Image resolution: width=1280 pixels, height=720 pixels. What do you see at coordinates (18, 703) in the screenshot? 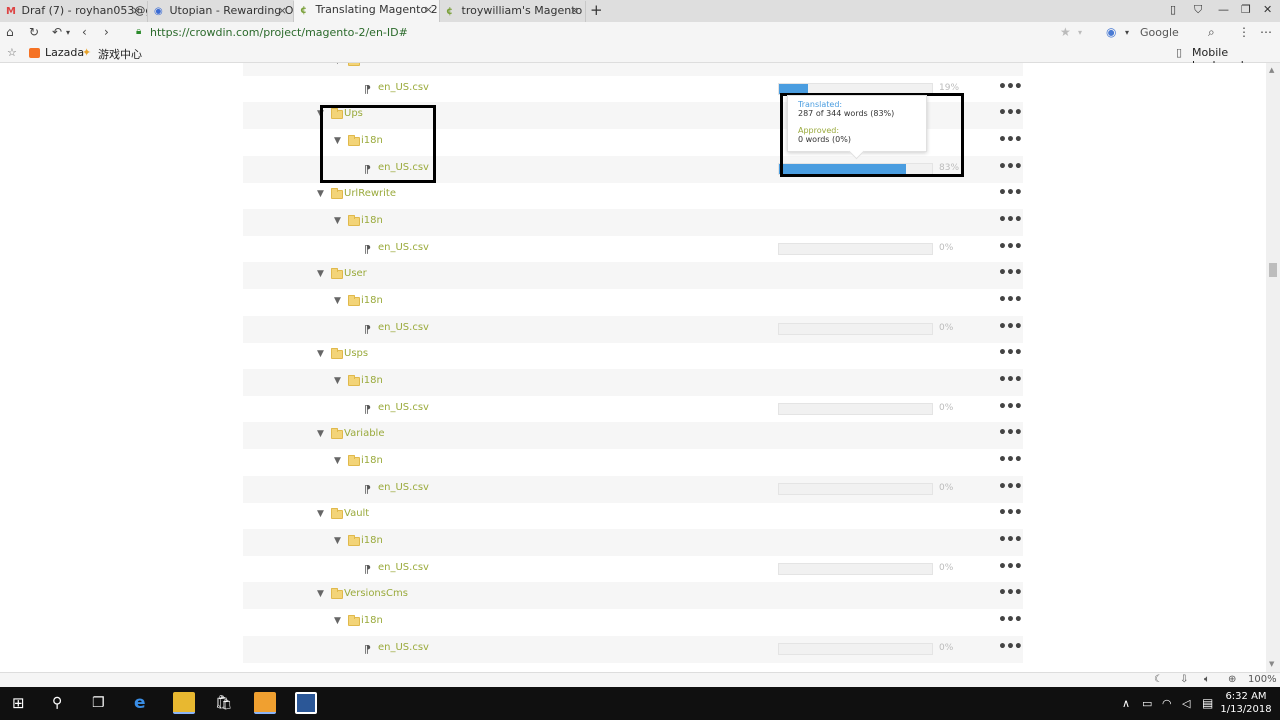
I see `windows-start-icon: ⊞` at bounding box center [18, 703].